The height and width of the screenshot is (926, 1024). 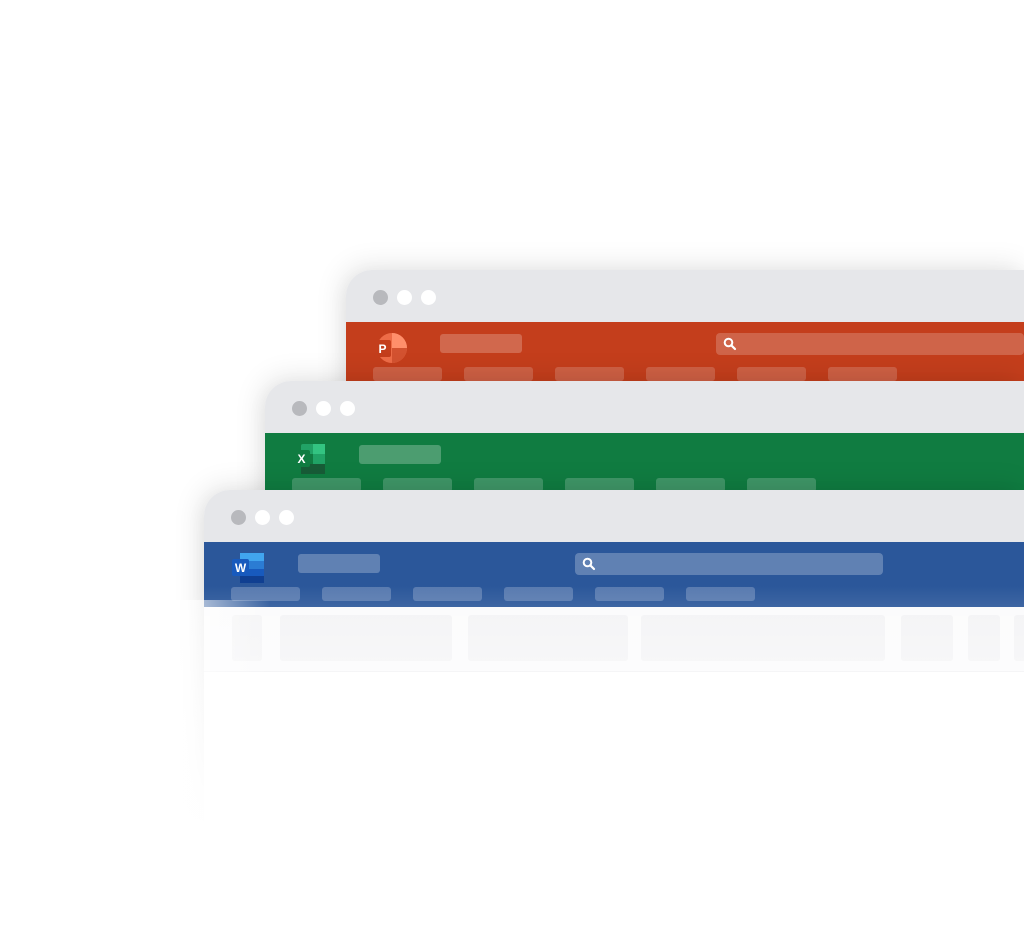 I want to click on excel-logo-letter: X, so click(x=301, y=459).